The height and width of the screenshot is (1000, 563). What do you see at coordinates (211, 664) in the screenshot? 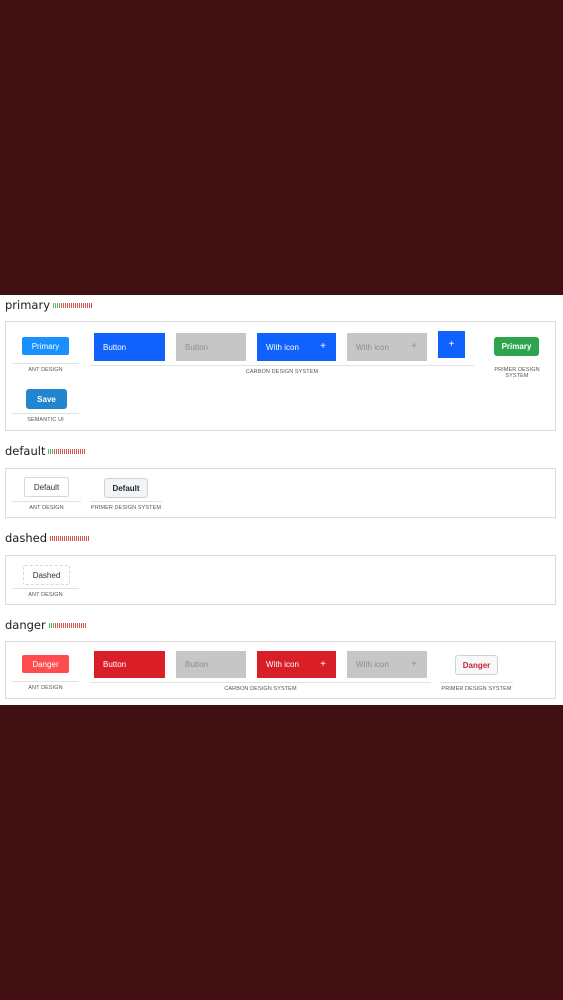
I see `carbon-danger-disabled-button: Button` at bounding box center [211, 664].